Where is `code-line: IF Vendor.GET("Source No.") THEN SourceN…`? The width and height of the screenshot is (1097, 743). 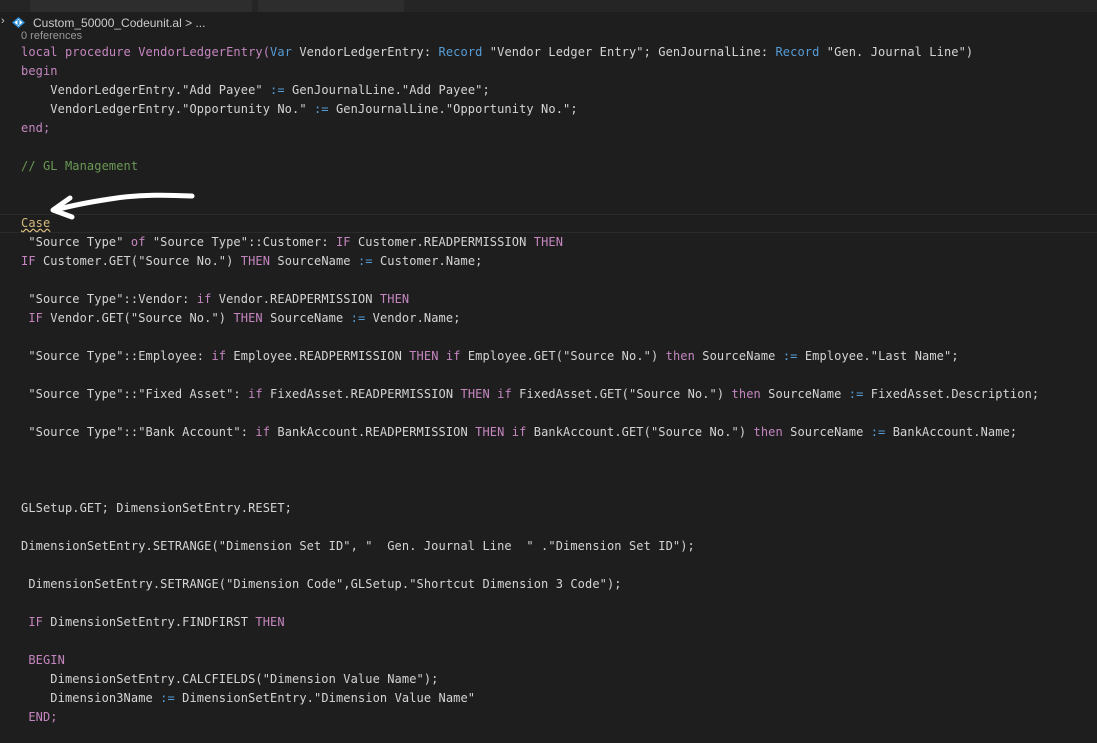
code-line: IF Vendor.GET("Source No.") THEN SourceN… is located at coordinates (241, 318).